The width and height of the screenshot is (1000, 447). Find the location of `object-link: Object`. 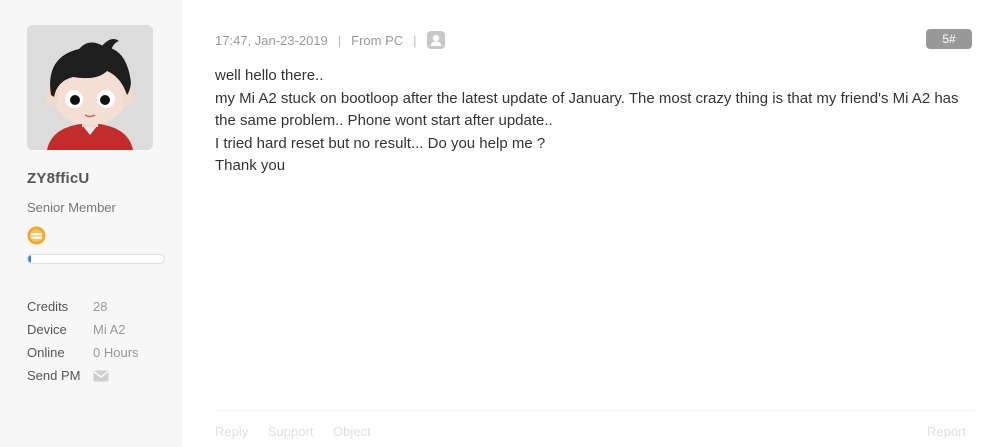

object-link: Object is located at coordinates (352, 431).